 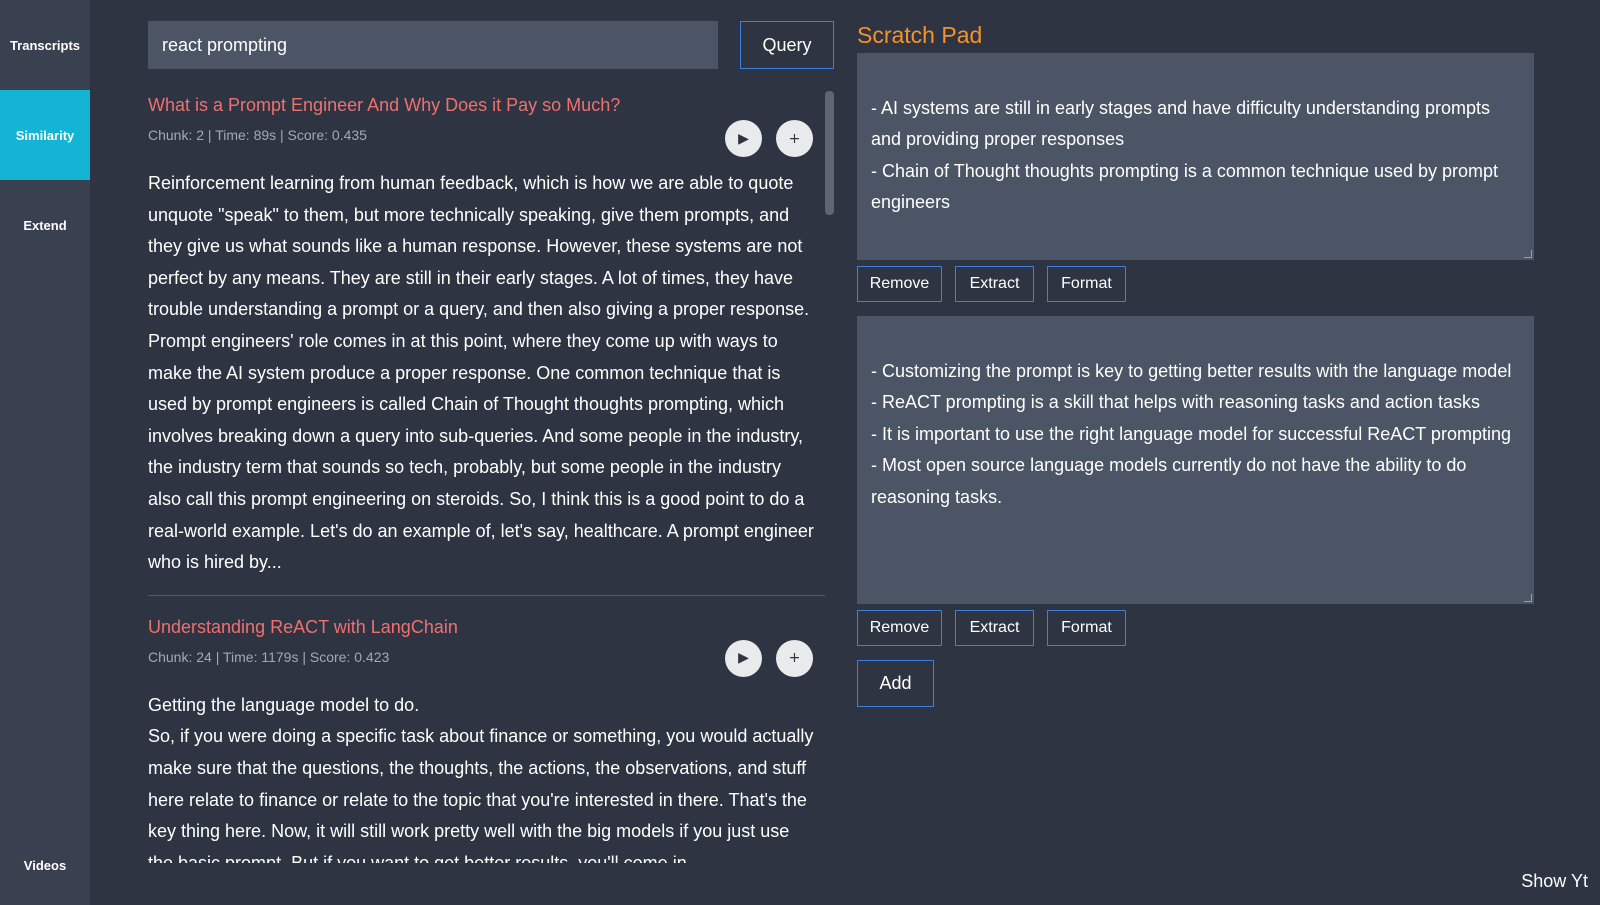 I want to click on sidebar: Transcripts Similarity Extend Videos, so click(x=45, y=452).